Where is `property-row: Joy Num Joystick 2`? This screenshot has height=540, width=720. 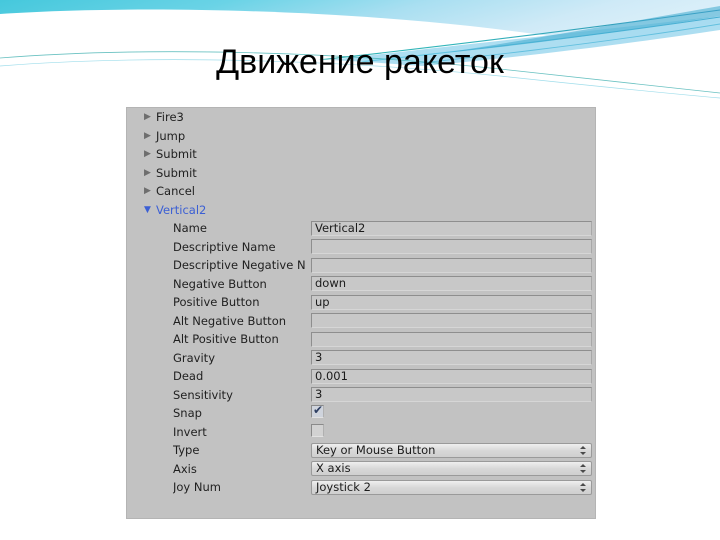
property-row: Joy Num Joystick 2 is located at coordinates (361, 487).